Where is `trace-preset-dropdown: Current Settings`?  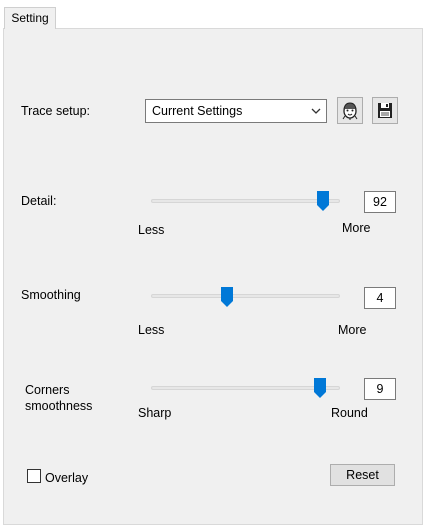
trace-preset-dropdown: Current Settings is located at coordinates (236, 111).